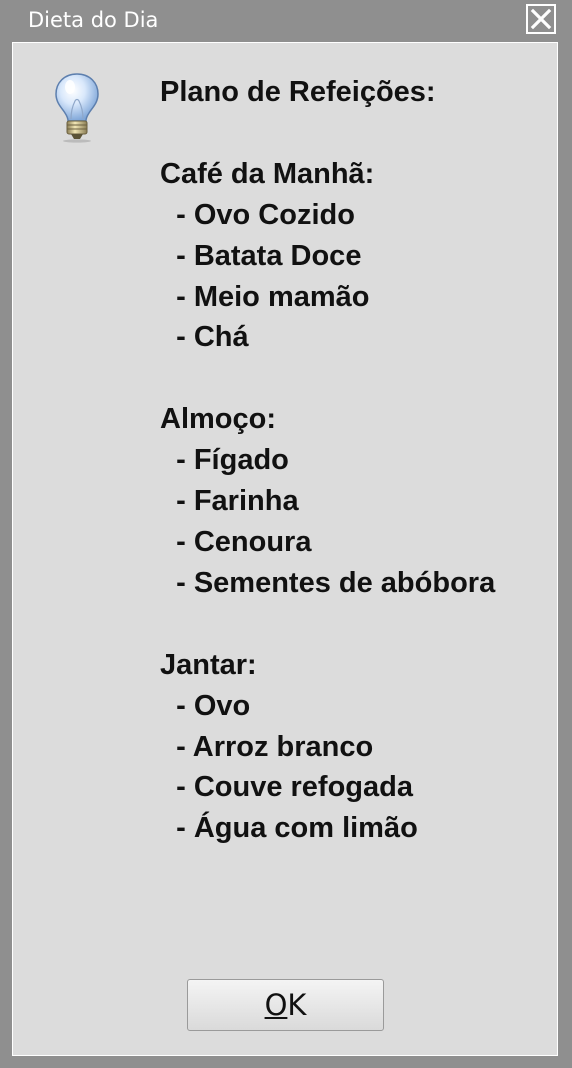 Image resolution: width=572 pixels, height=1068 pixels. What do you see at coordinates (218, 419) in the screenshot?
I see `meal-section-title: Almoço:` at bounding box center [218, 419].